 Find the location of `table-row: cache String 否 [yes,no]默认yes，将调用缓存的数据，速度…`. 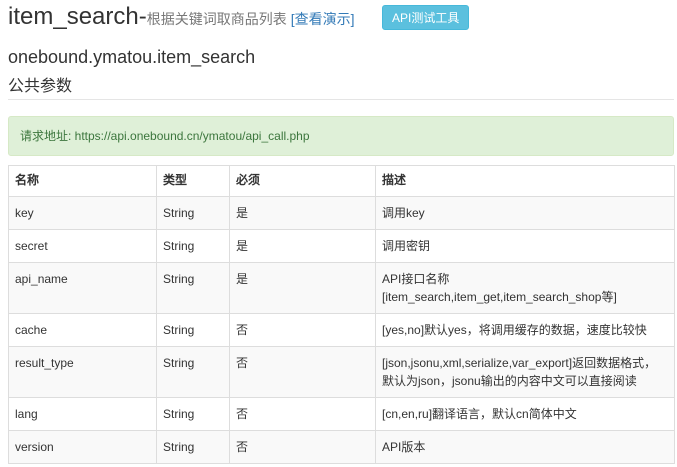

table-row: cache String 否 [yes,no]默认yes，将调用缓存的数据，速度… is located at coordinates (341, 330).